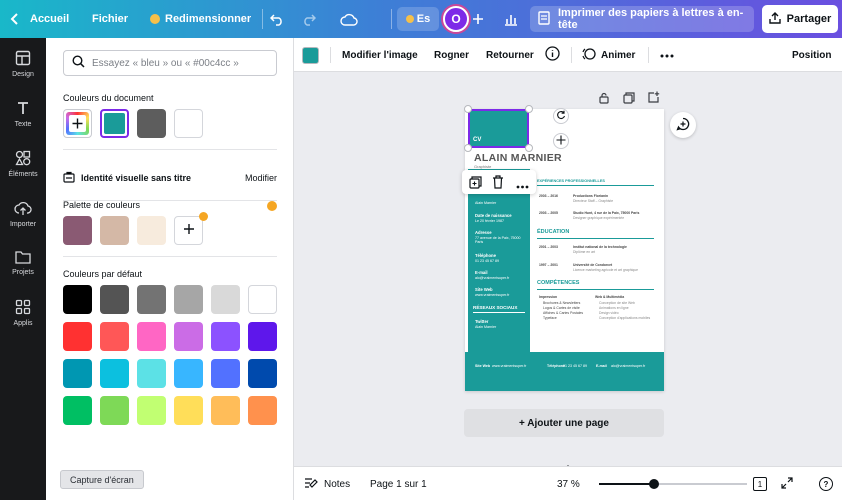  I want to click on insights-button, so click(511, 19).